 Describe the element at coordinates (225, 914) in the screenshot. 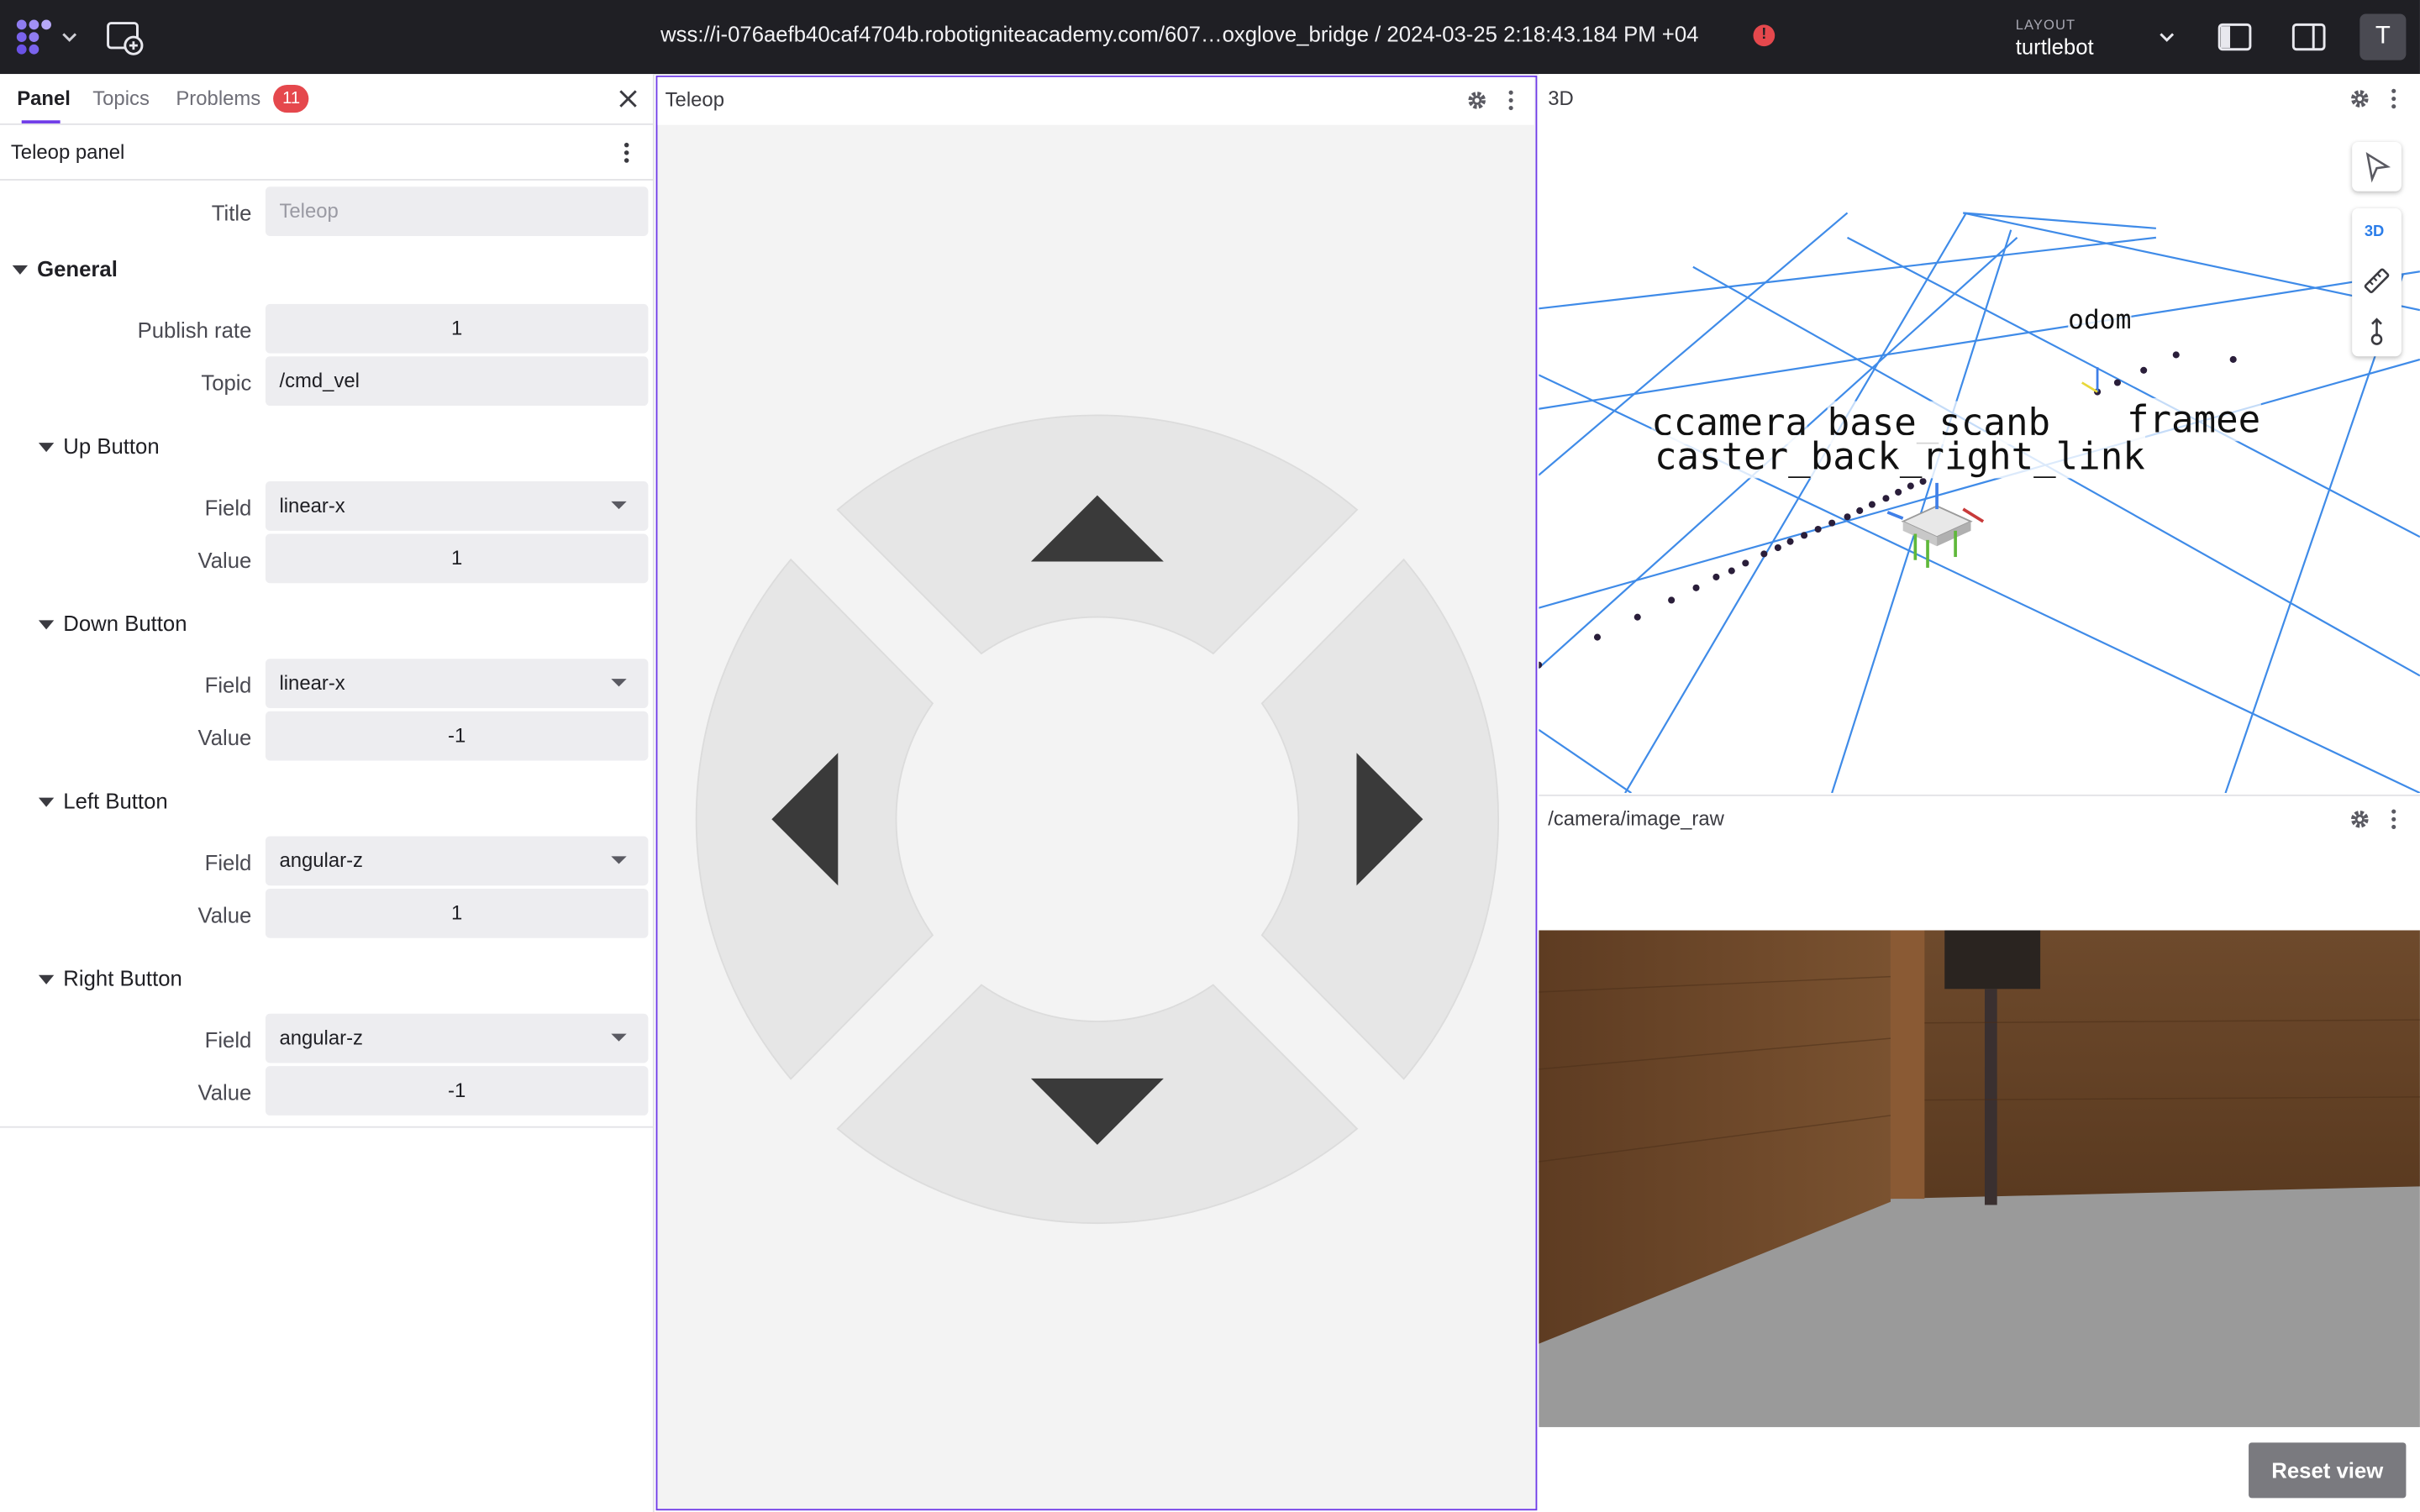

I see `left-value-label: Value` at that location.